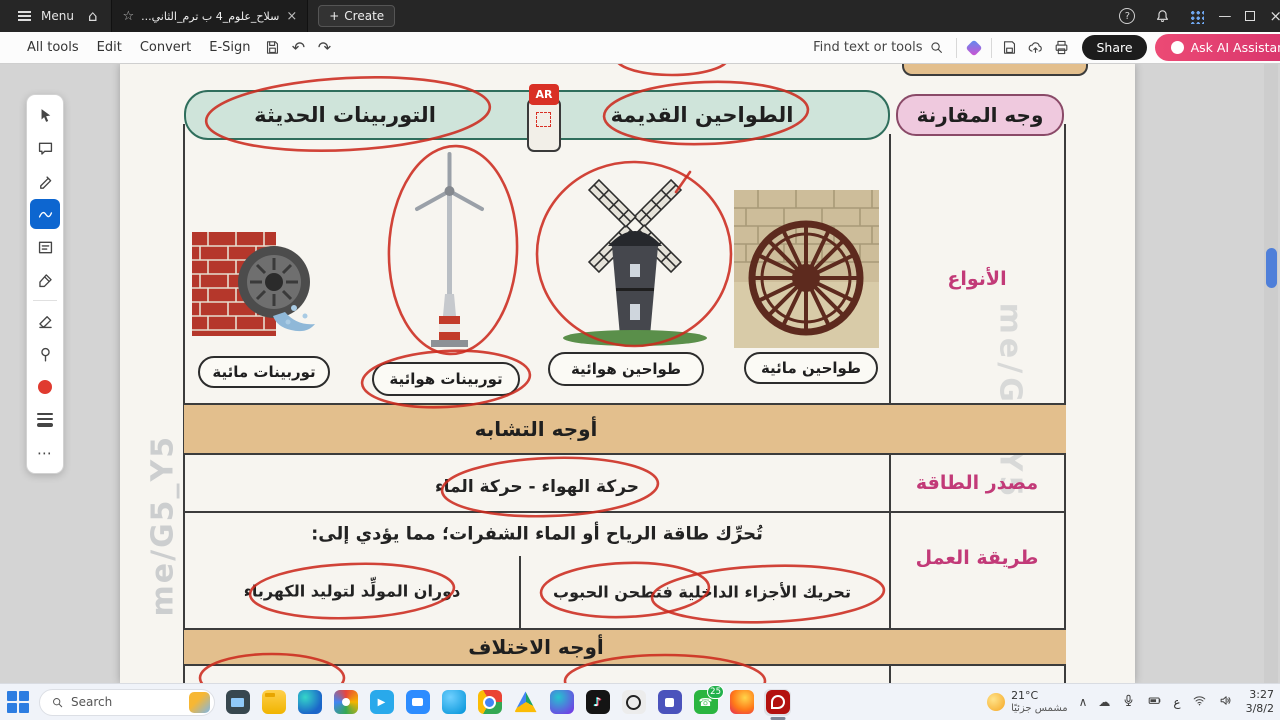 This screenshot has height=720, width=1280. I want to click on differences-title: أوجه الاختلاف, so click(536, 647).